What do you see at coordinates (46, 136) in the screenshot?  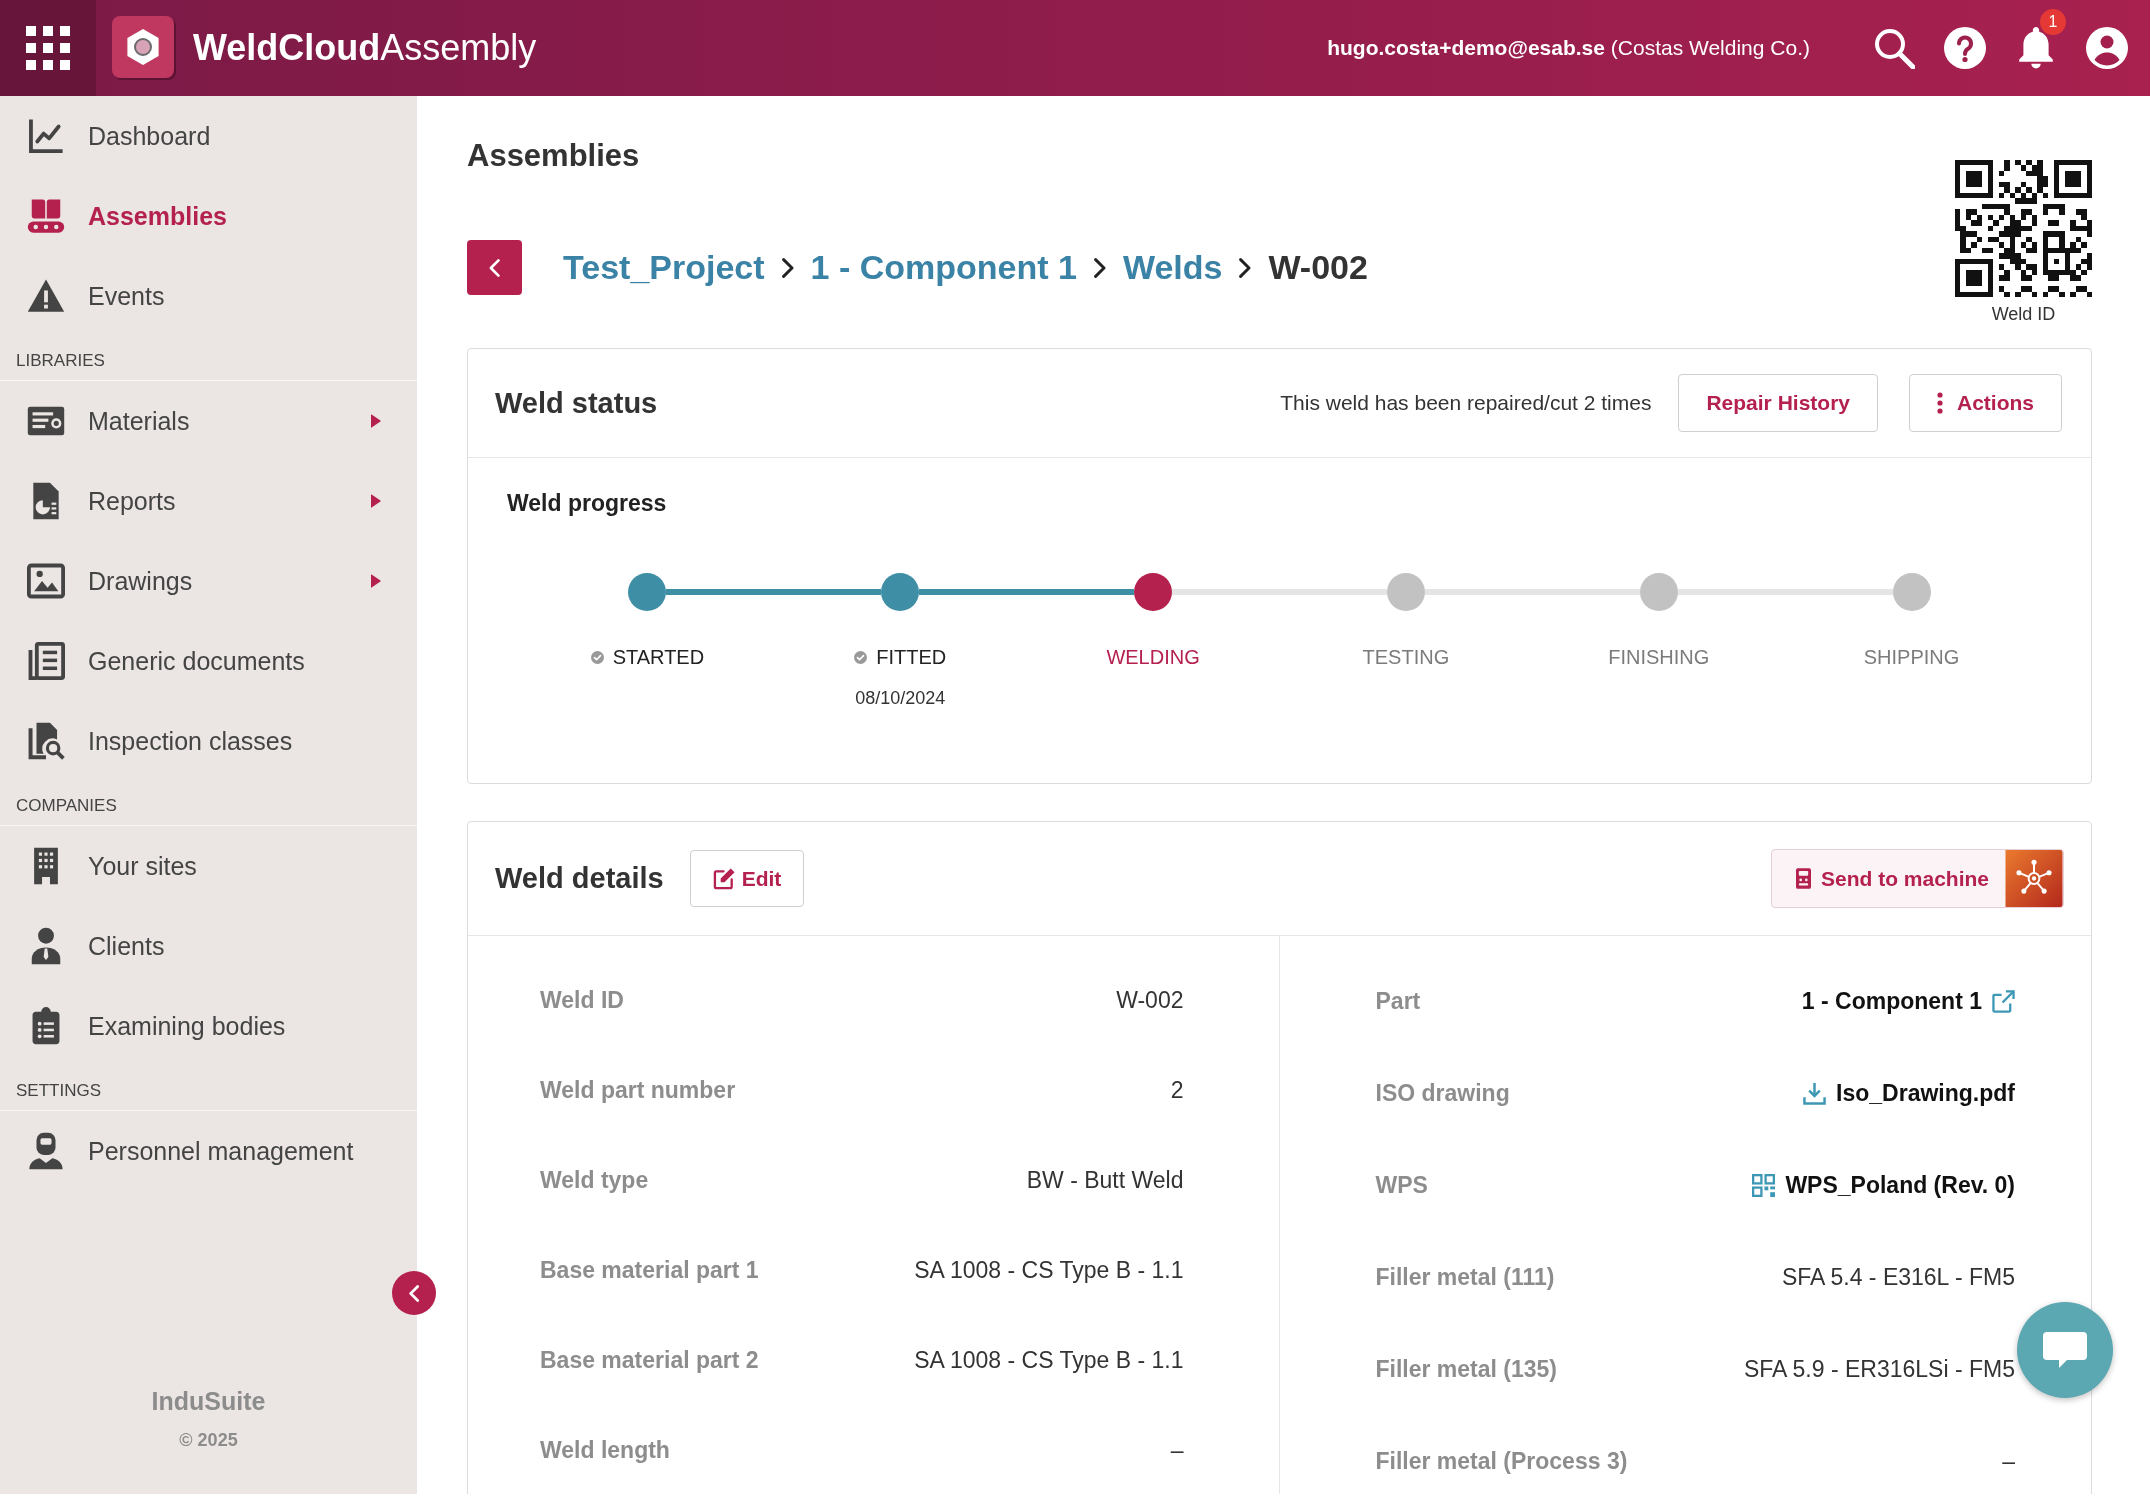 I see `line-chart-icon` at bounding box center [46, 136].